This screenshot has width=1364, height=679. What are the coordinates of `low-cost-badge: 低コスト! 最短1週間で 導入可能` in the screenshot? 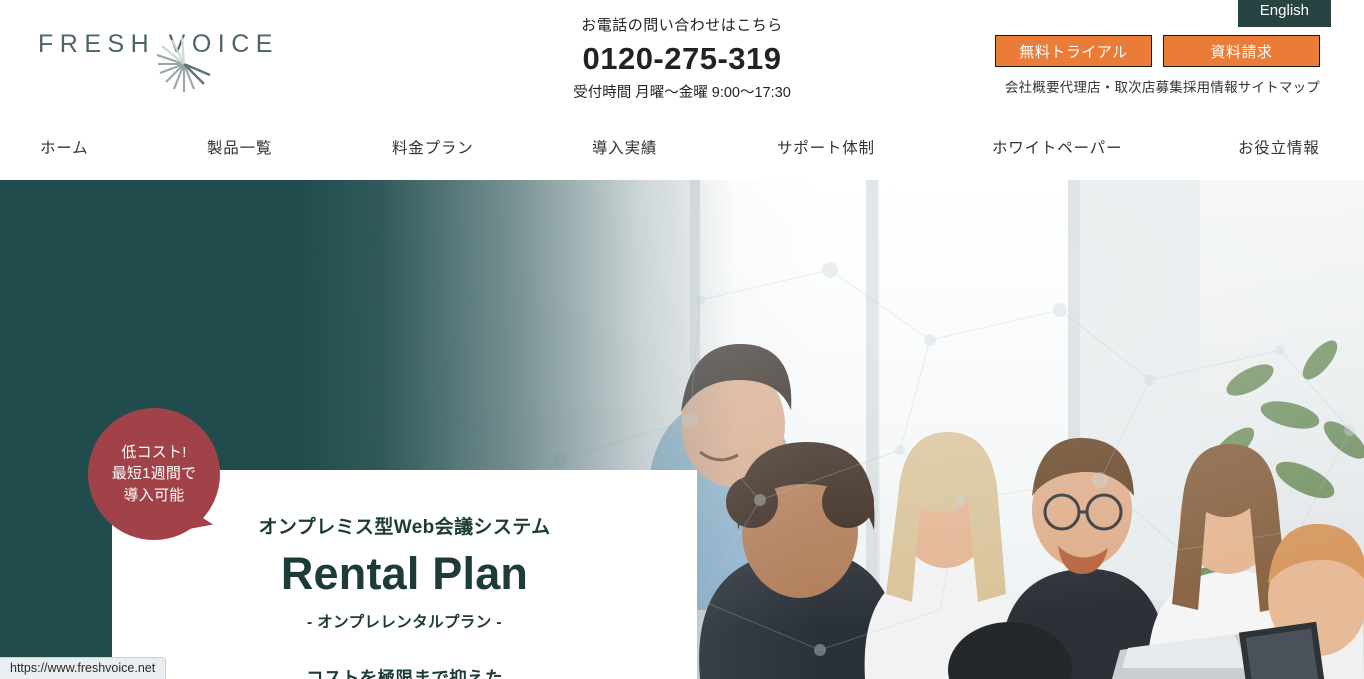 It's located at (154, 474).